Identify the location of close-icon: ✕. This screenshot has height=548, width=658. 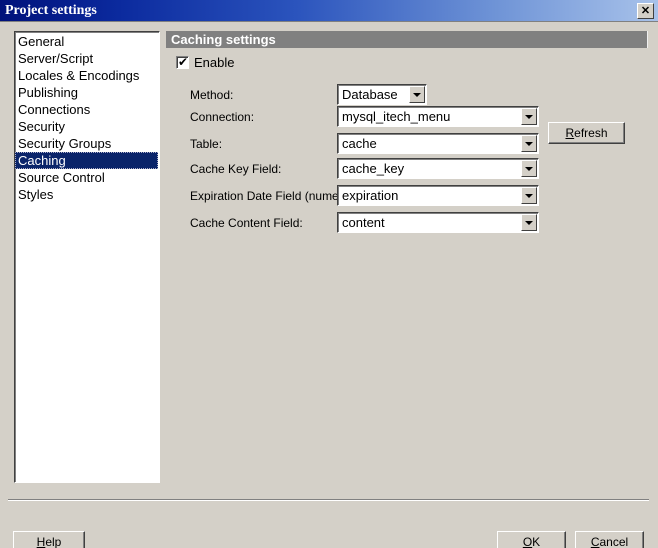
(645, 11).